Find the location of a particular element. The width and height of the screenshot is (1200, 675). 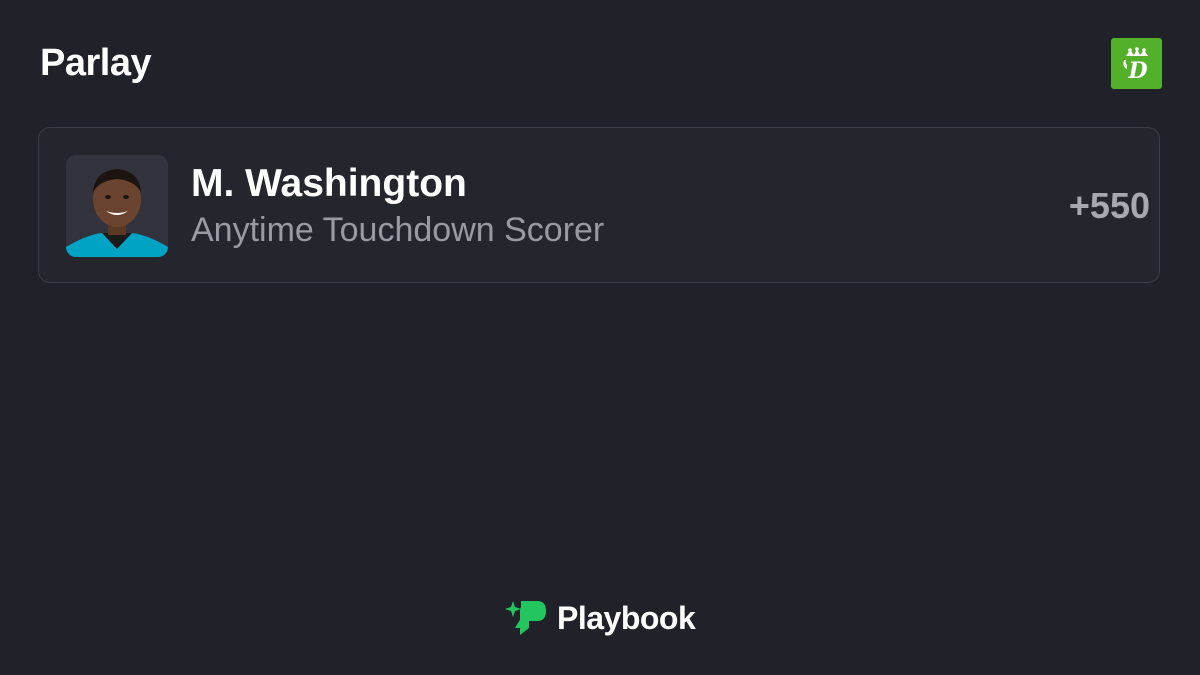

player-headshot-icon is located at coordinates (117, 206).